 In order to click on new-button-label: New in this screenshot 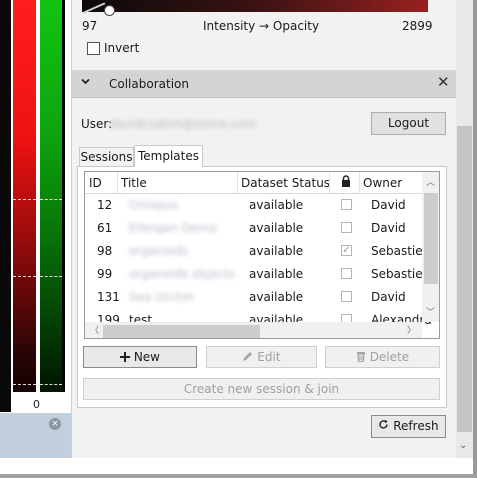, I will do `click(146, 357)`.